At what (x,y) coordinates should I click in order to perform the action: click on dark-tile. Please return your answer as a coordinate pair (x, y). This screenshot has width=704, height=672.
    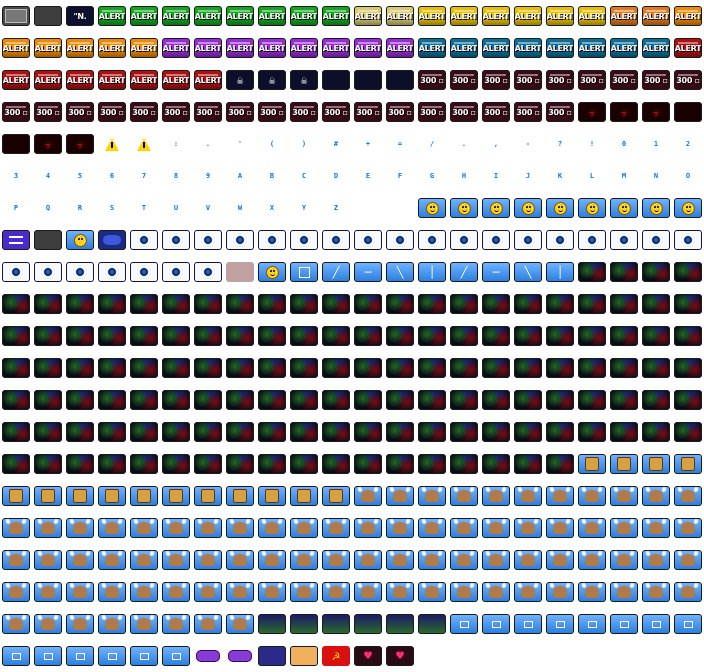
    Looking at the image, I should click on (336, 80).